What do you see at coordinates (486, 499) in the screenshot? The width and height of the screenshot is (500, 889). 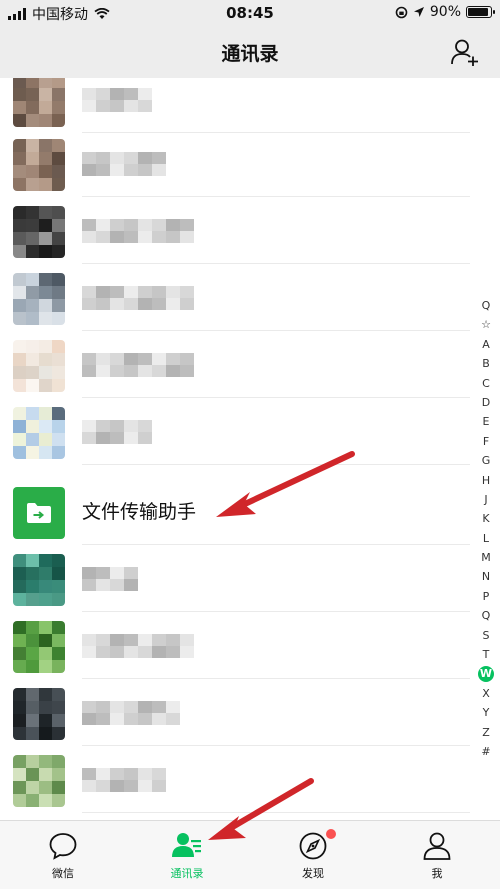 I see `index-letter: J` at bounding box center [486, 499].